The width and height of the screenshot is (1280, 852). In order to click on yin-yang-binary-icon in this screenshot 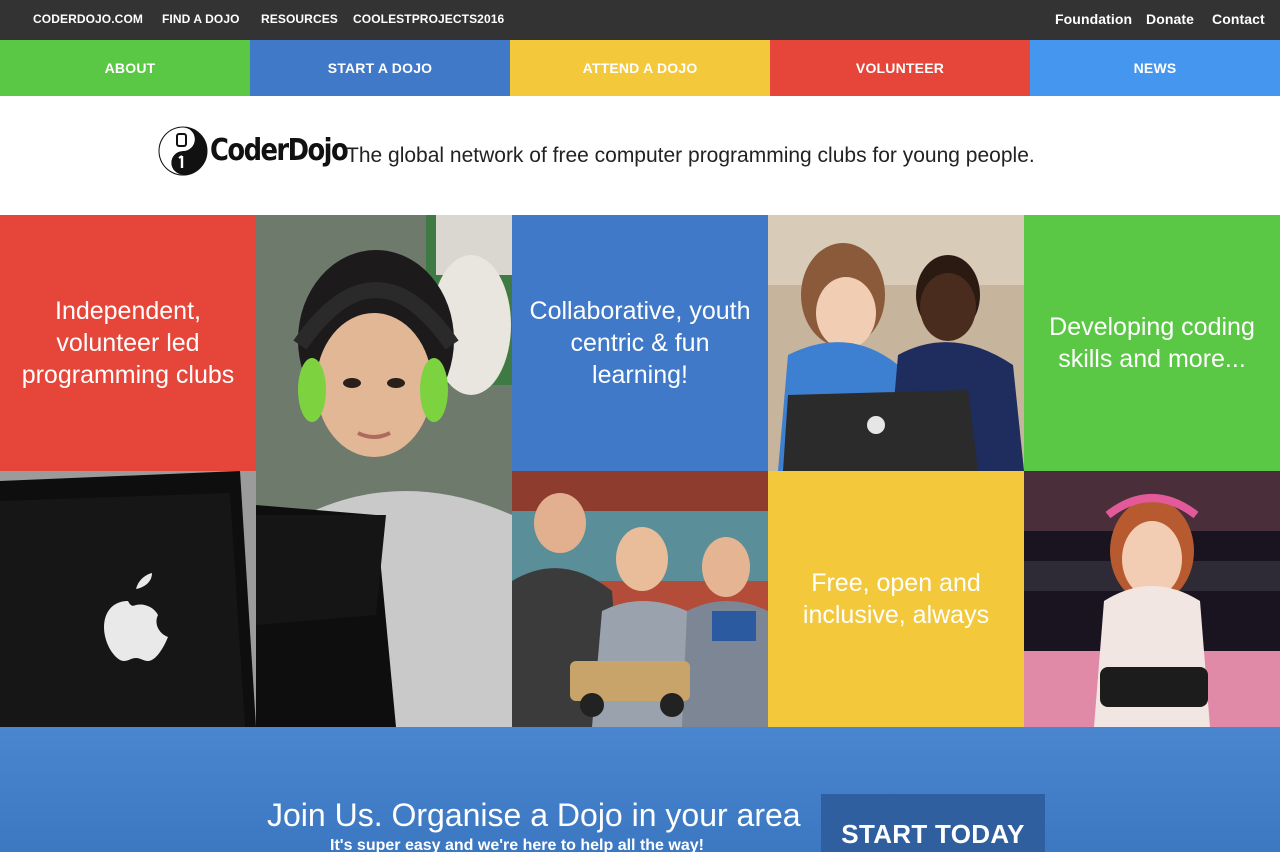, I will do `click(183, 151)`.